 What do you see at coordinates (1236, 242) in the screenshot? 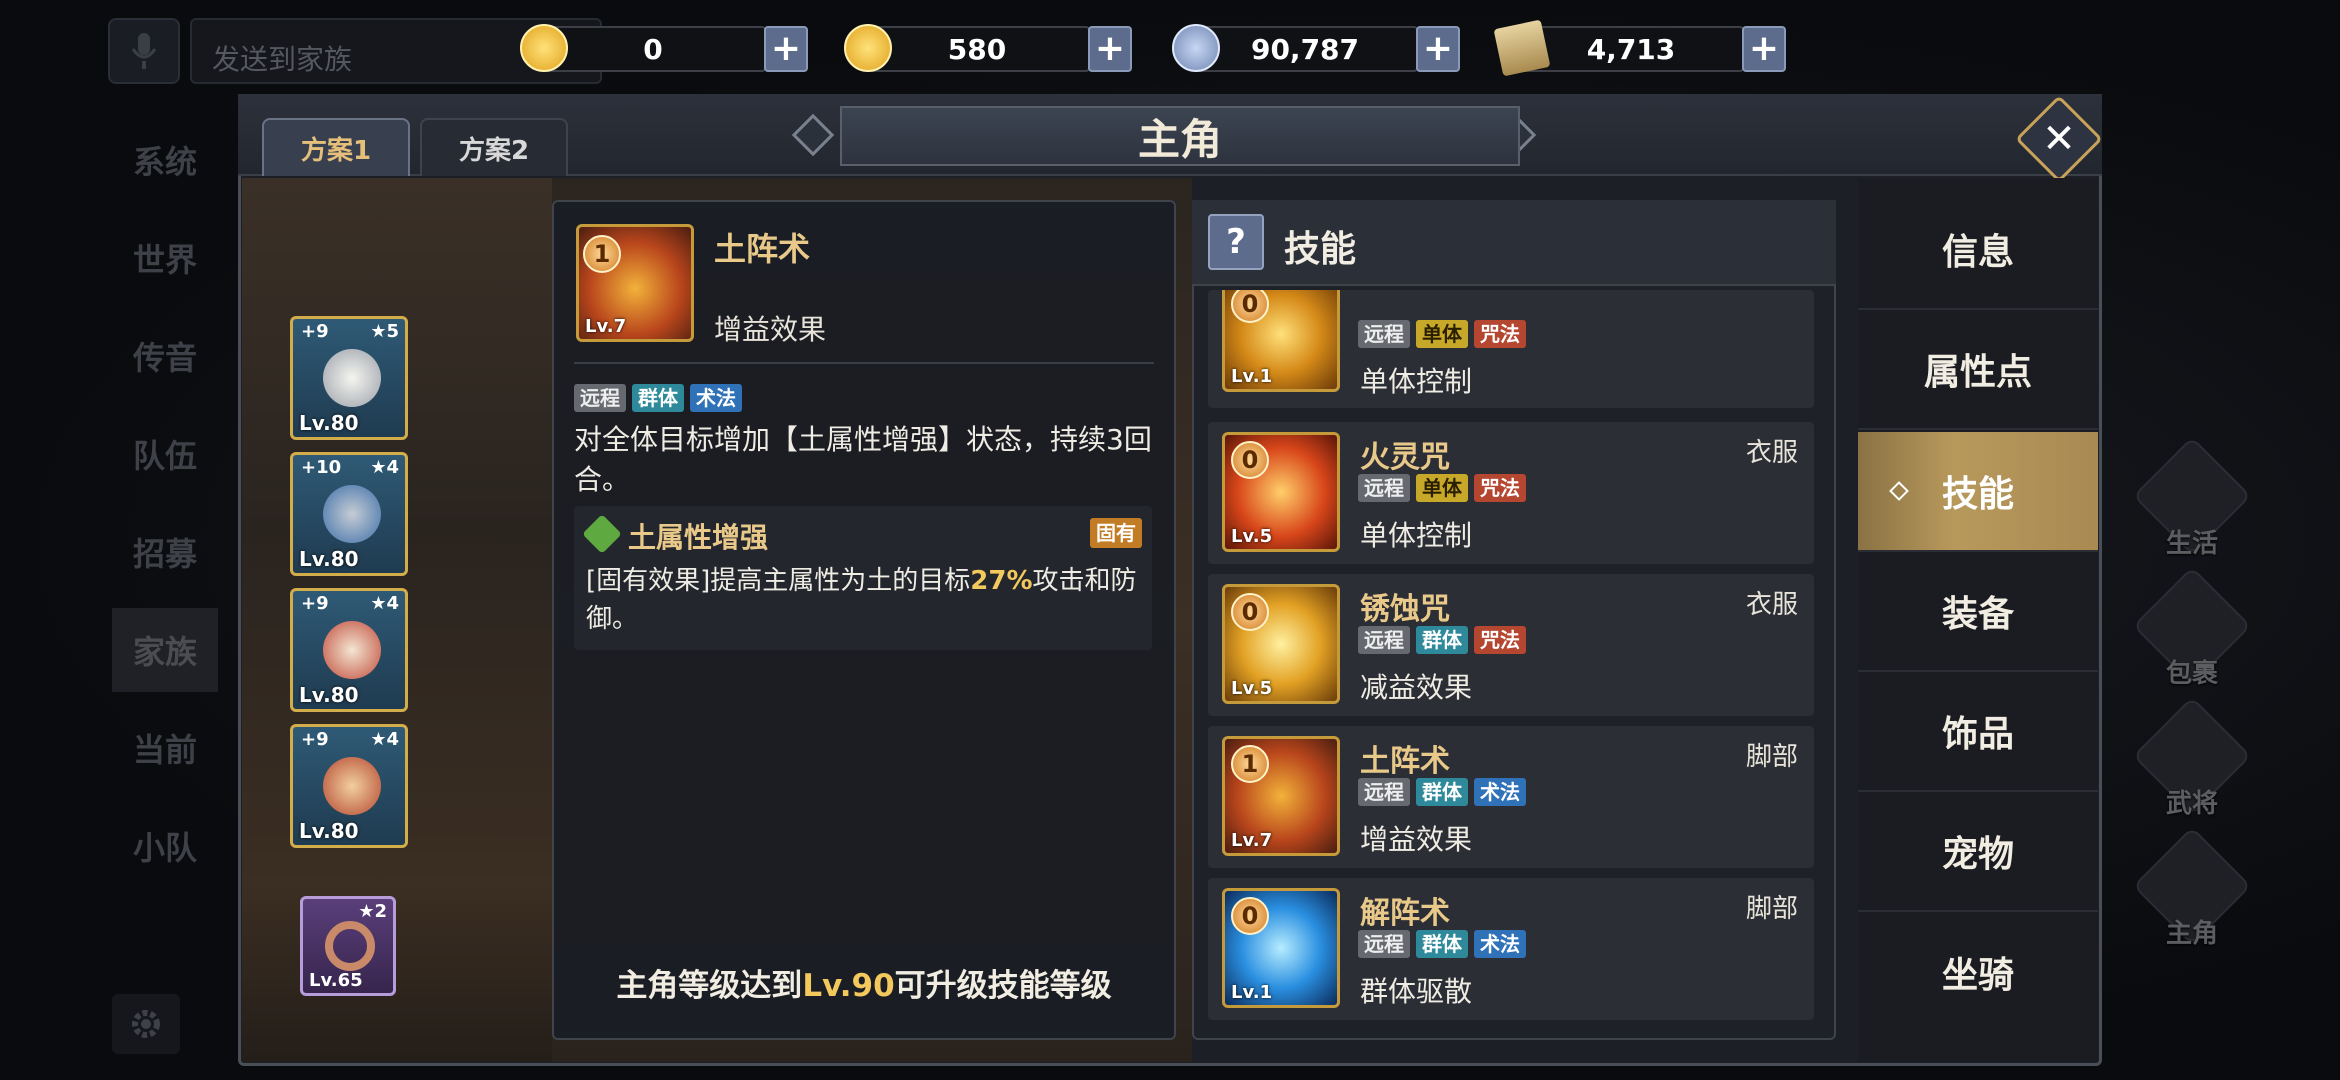
I see `help-button: ?` at bounding box center [1236, 242].